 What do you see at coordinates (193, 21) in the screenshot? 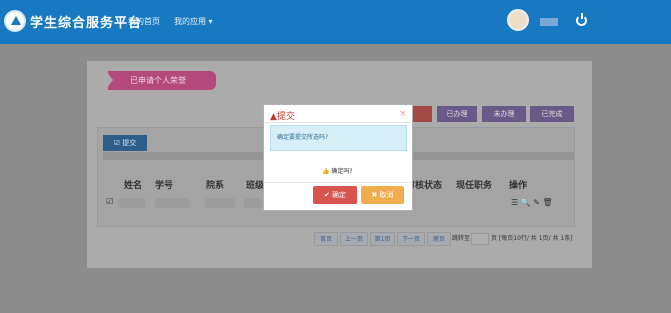
I see `nav-my-apps: 我的应用 ▾` at bounding box center [193, 21].